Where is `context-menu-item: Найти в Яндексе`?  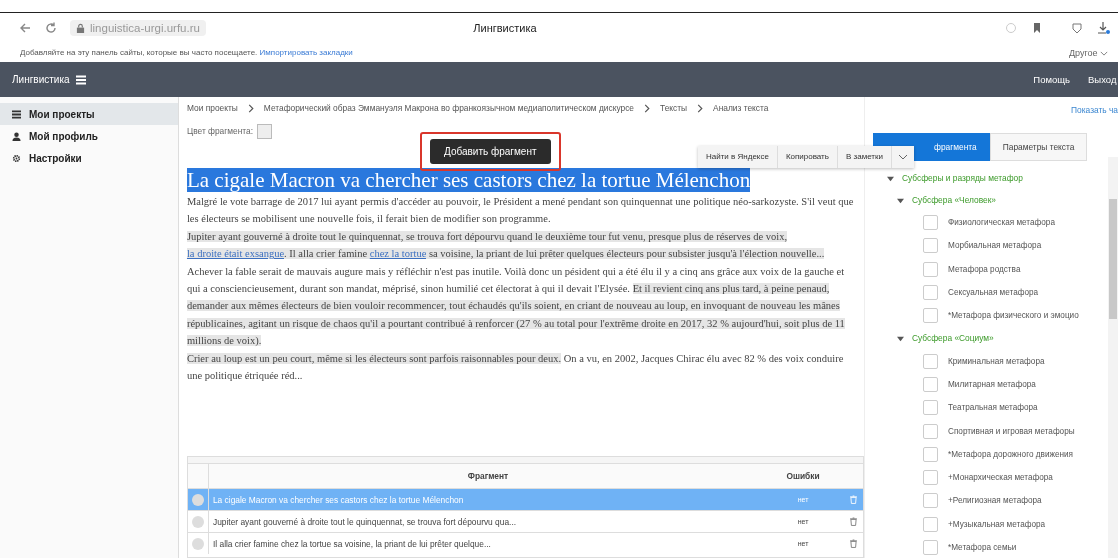 context-menu-item: Найти в Яндексе is located at coordinates (738, 157).